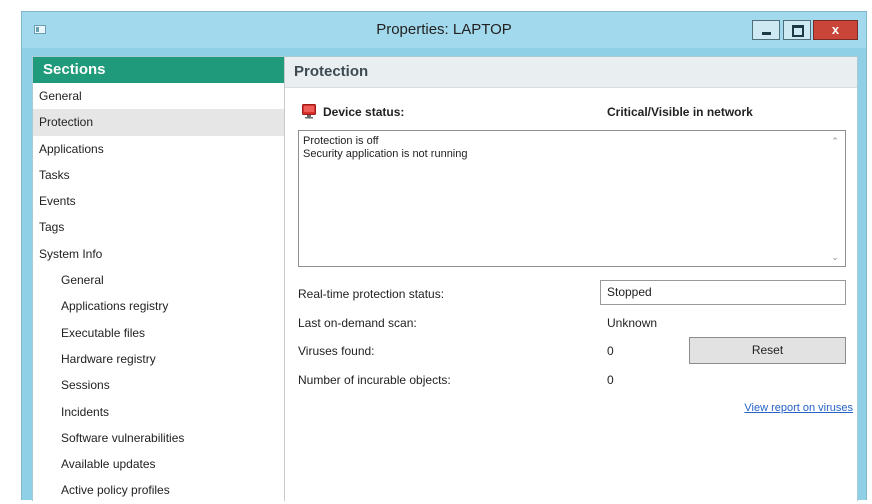 Image resolution: width=872 pixels, height=504 pixels. I want to click on sidebar-item-tasks: Tasks, so click(158, 175).